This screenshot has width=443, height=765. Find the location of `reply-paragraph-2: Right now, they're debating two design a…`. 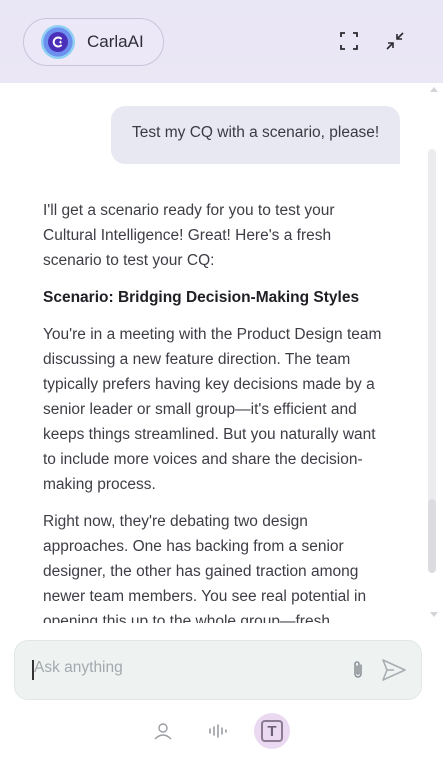

reply-paragraph-2: Right now, they're debating two design a… is located at coordinates (205, 568).